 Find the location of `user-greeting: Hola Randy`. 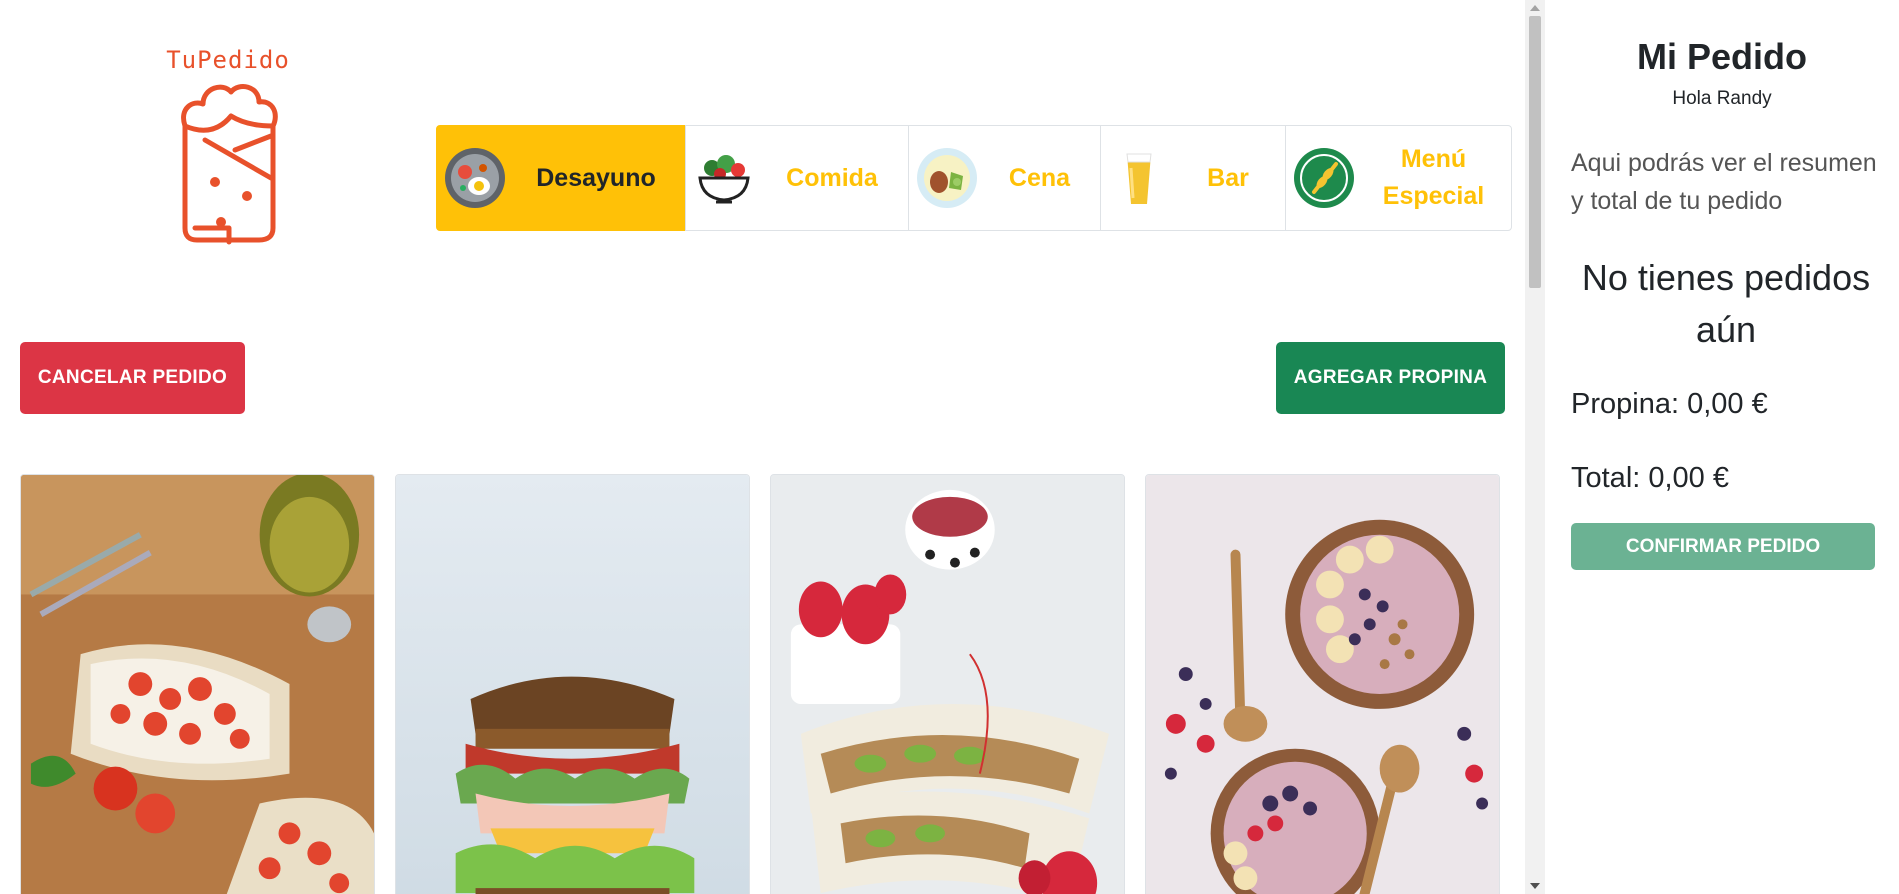

user-greeting: Hola Randy is located at coordinates (1722, 98).